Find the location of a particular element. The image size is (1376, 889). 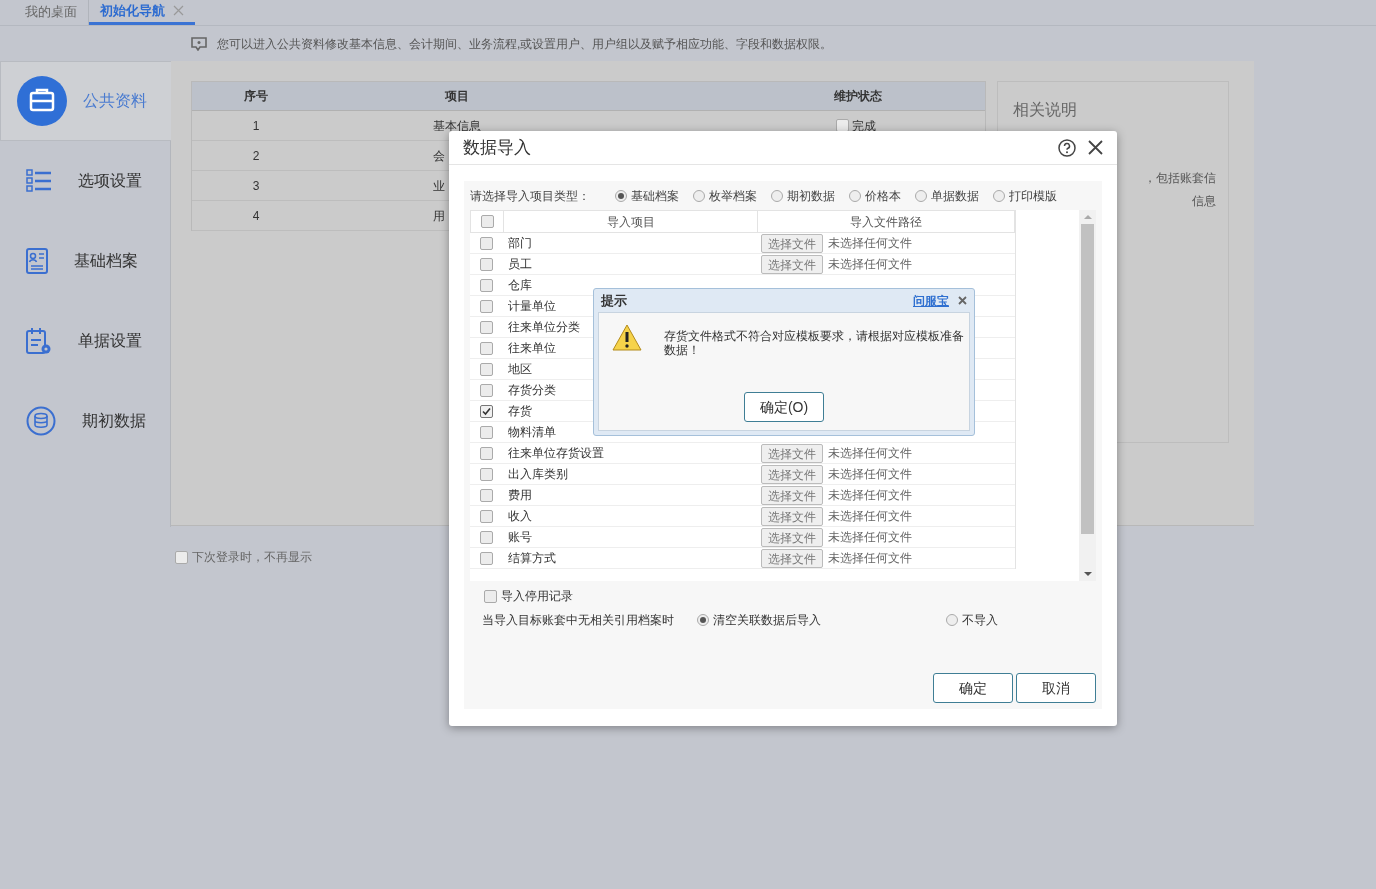

table-cell: 存货 is located at coordinates (520, 411).